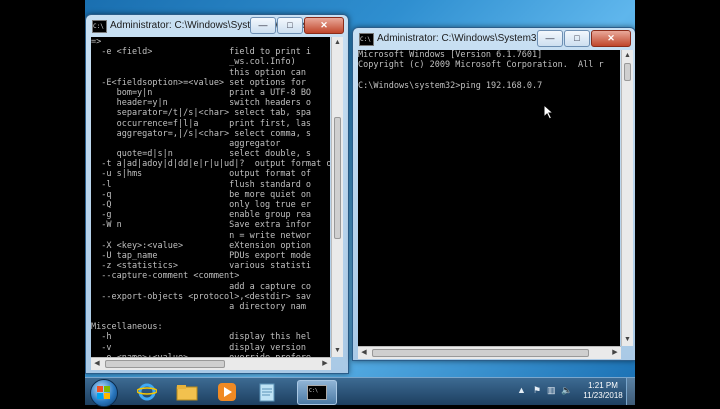 The image size is (720, 409). I want to click on console-line: -q be more quiet on, so click(201, 194).